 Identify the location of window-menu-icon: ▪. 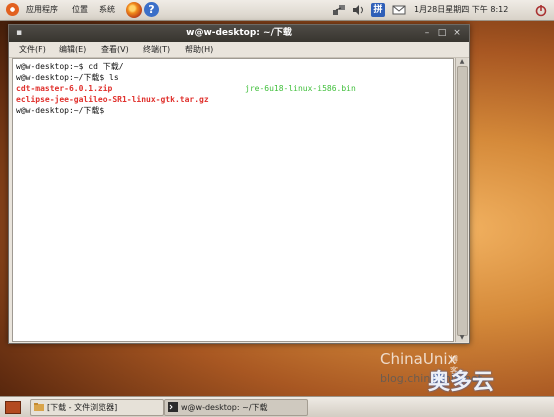
(19, 33).